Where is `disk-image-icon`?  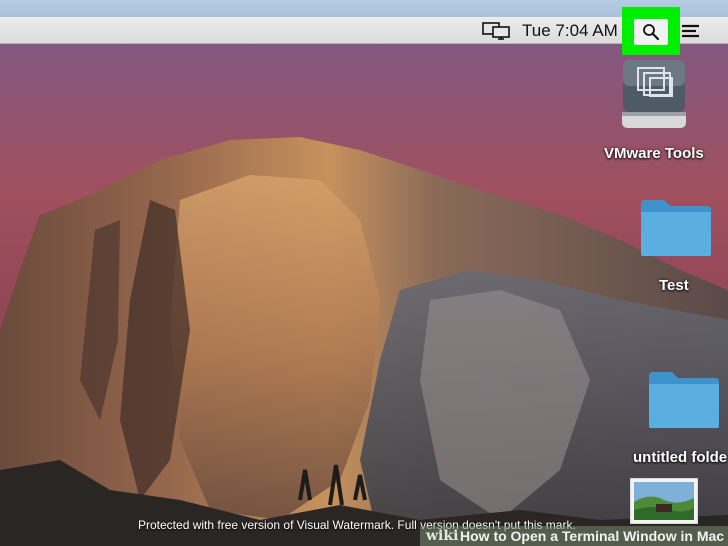 disk-image-icon is located at coordinates (654, 94).